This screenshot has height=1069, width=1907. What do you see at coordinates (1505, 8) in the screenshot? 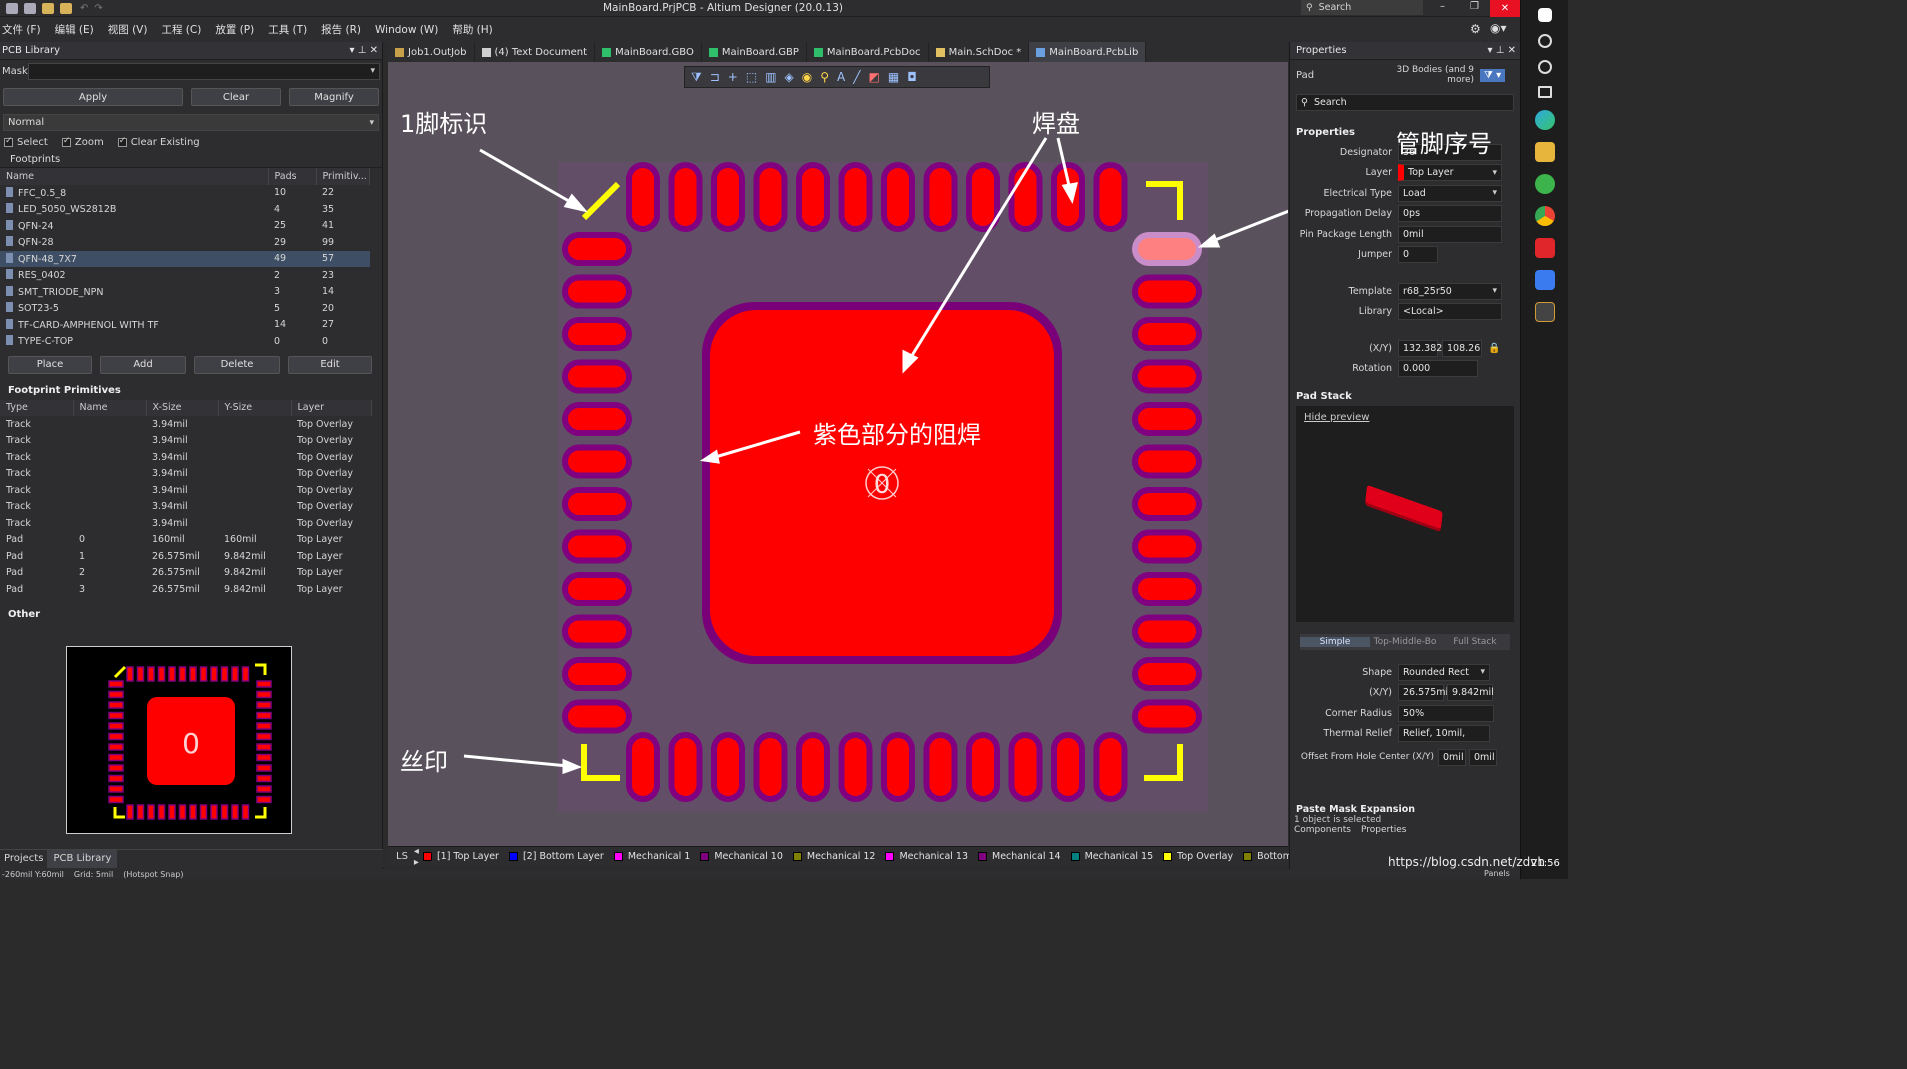
I see `close-button: ✕` at bounding box center [1505, 8].